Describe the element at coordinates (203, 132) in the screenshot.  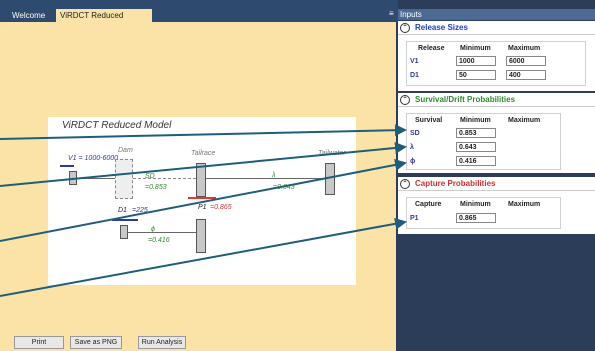
I see `arrow-sd` at that location.